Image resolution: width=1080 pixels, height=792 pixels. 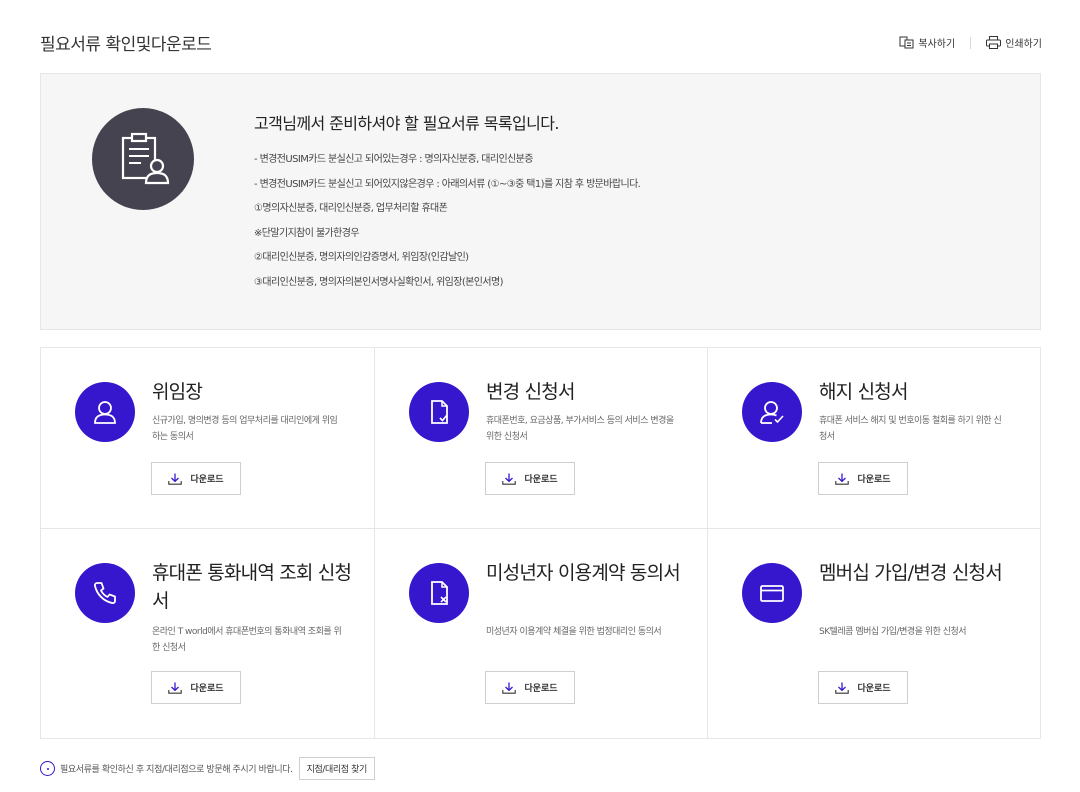 I want to click on doc-title: 위임장, so click(x=177, y=392).